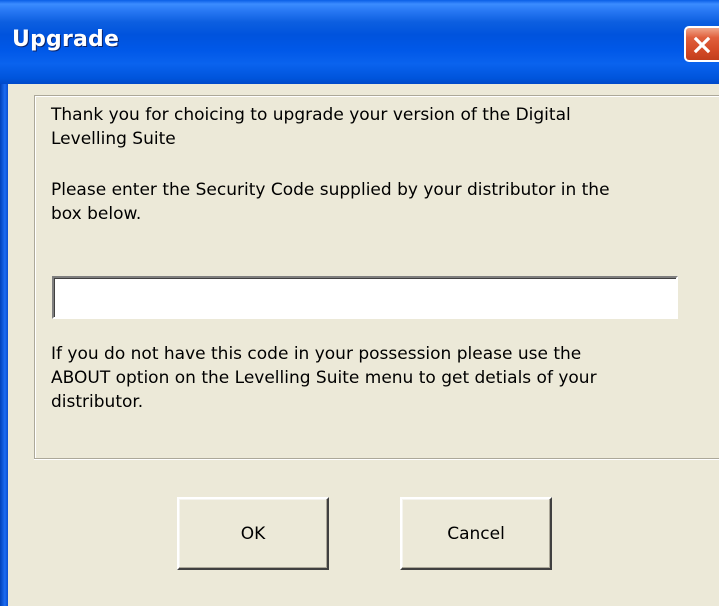 The width and height of the screenshot is (719, 606). I want to click on window-frame-left, so click(4, 345).